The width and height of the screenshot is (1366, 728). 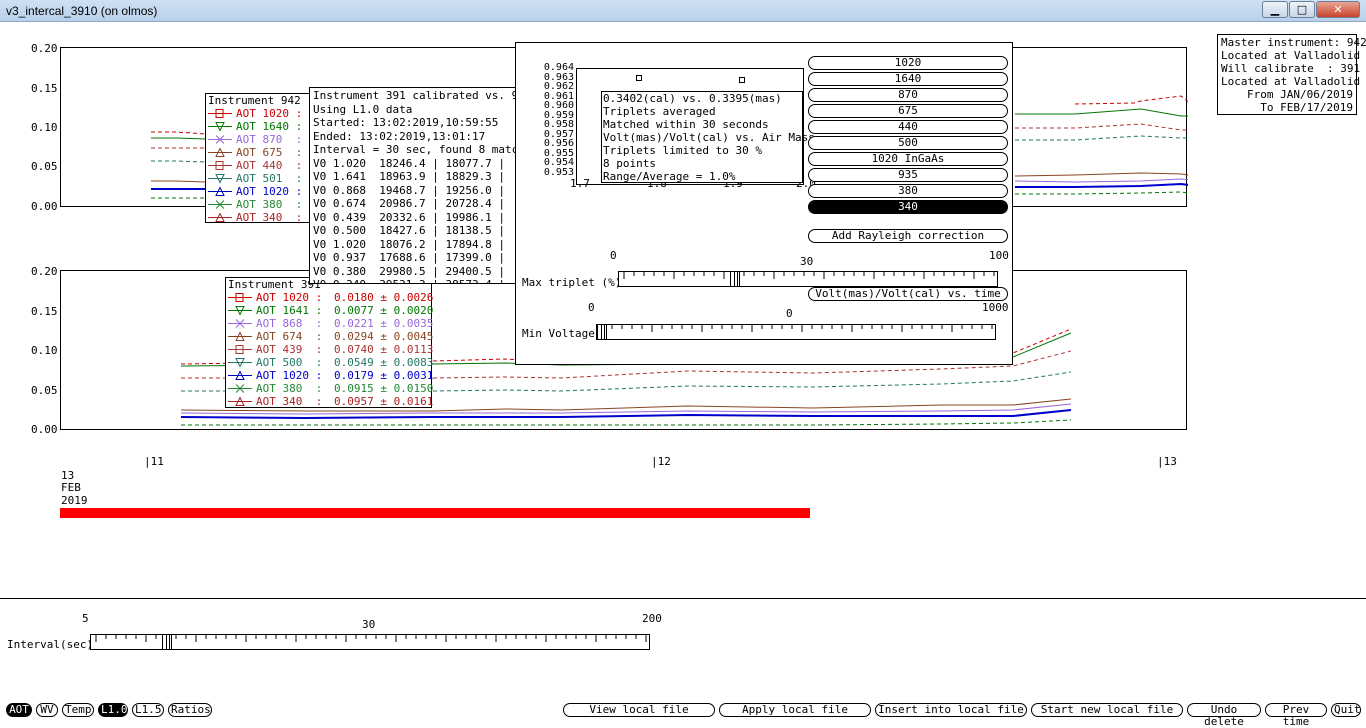 What do you see at coordinates (1224, 715) in the screenshot?
I see `toolbar-button-undo-delete: Undo delete` at bounding box center [1224, 715].